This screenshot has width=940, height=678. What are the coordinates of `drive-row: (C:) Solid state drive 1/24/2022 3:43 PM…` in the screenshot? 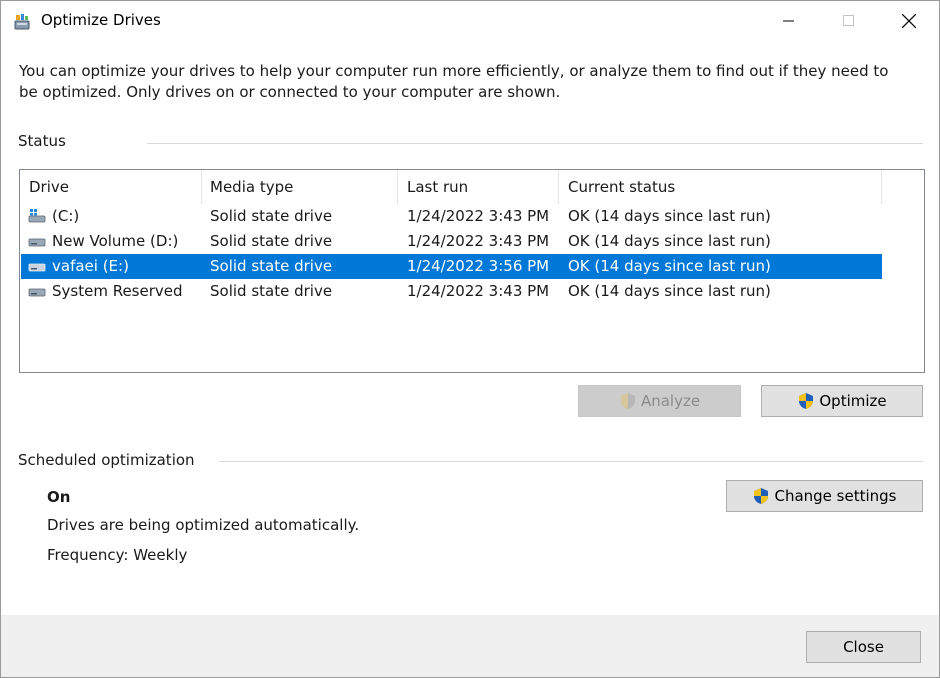 It's located at (451, 216).